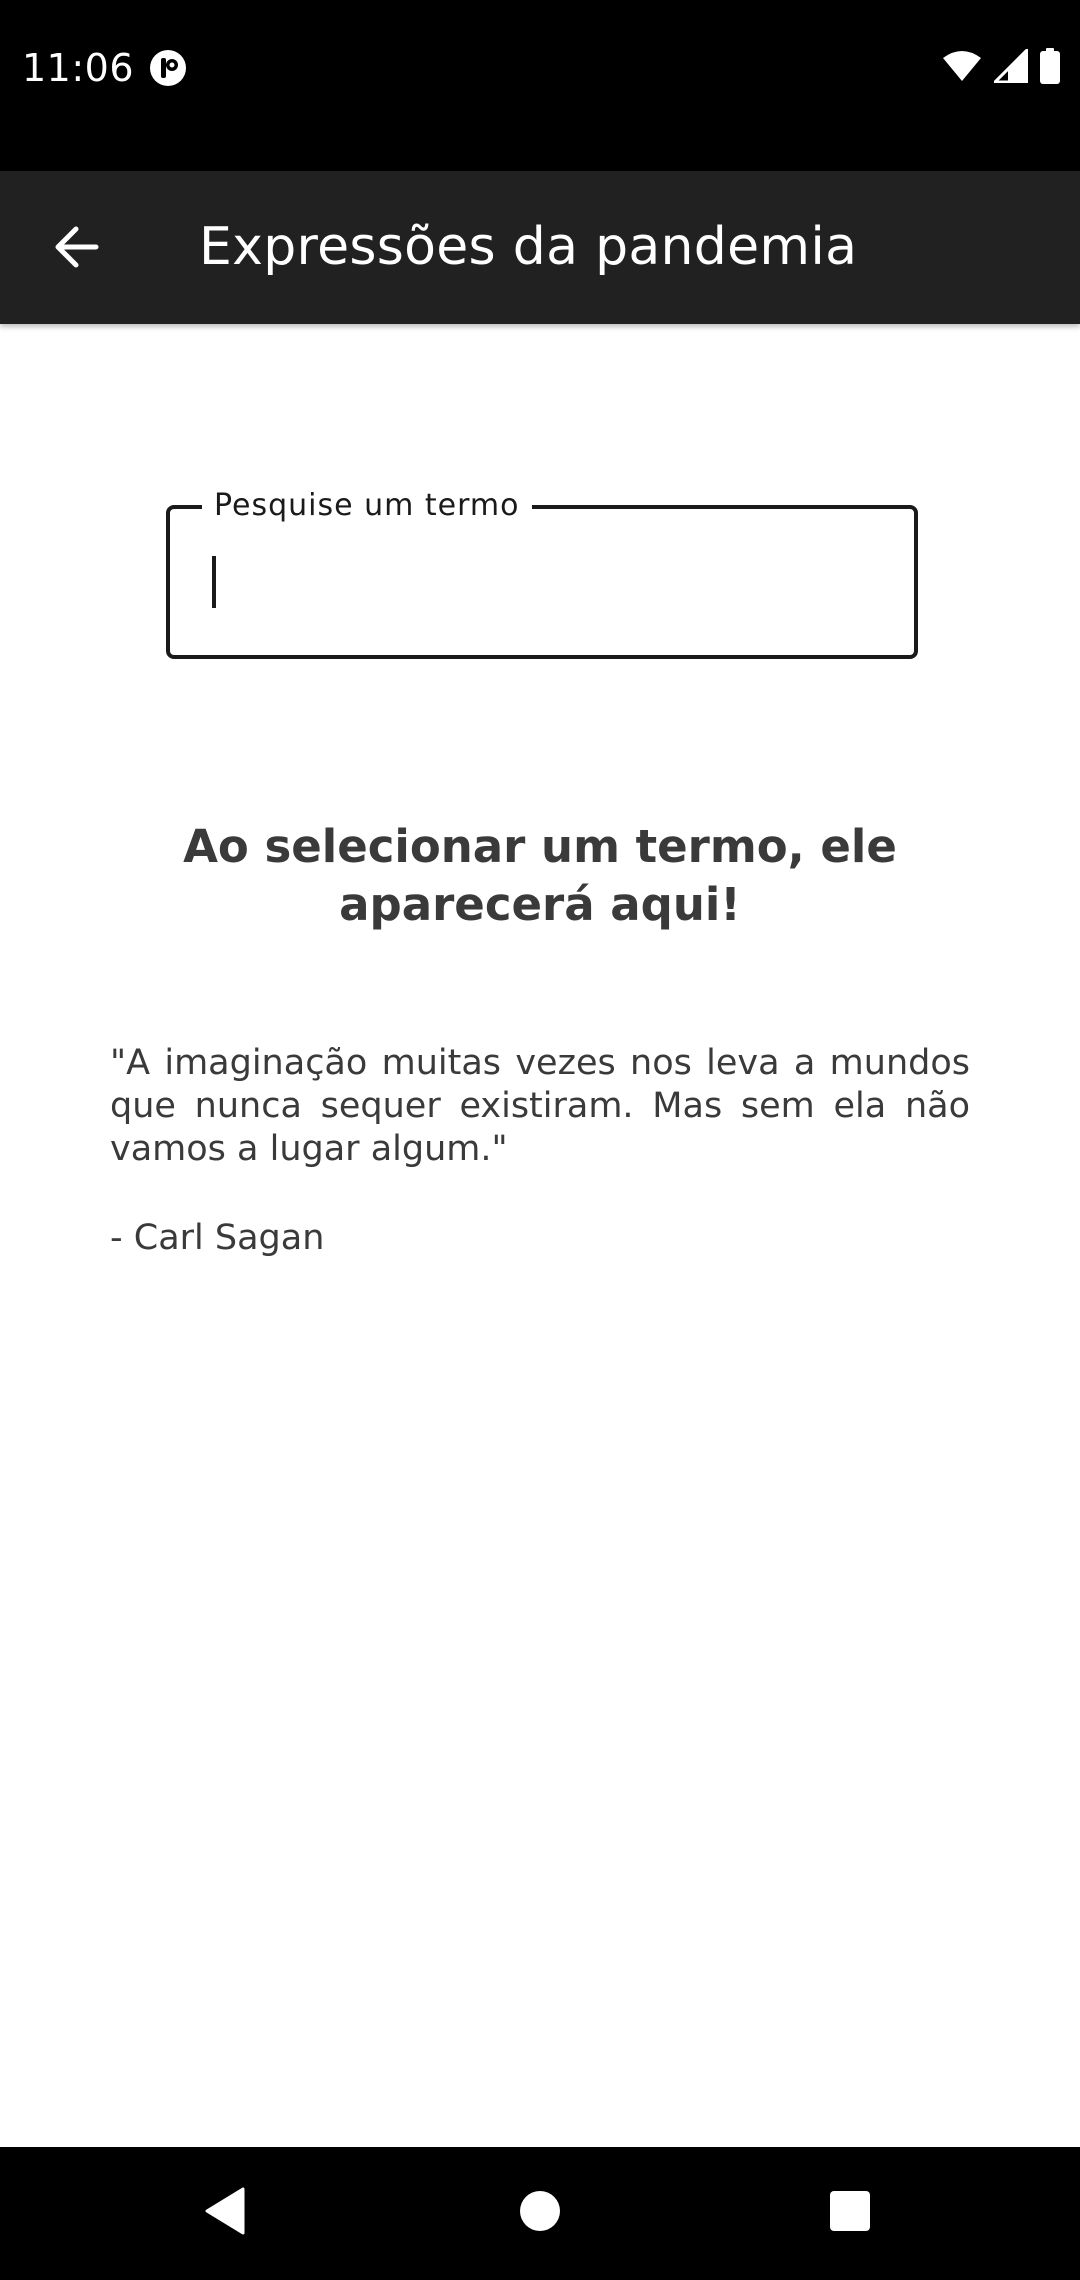 This screenshot has width=1080, height=2280. What do you see at coordinates (367, 506) in the screenshot?
I see `search-field-label: Pesquise um termo` at bounding box center [367, 506].